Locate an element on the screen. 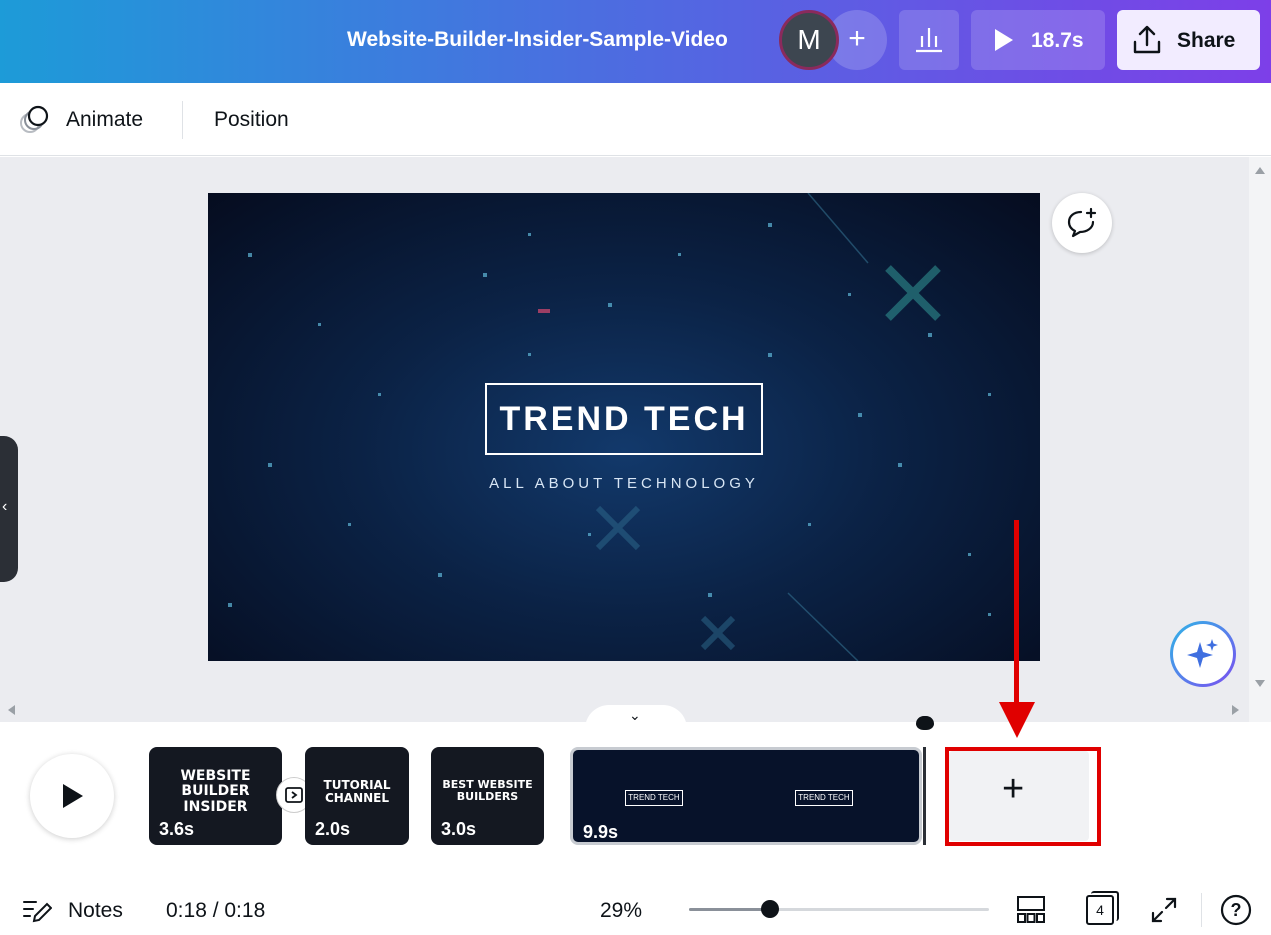  transition-icon is located at coordinates (294, 795).